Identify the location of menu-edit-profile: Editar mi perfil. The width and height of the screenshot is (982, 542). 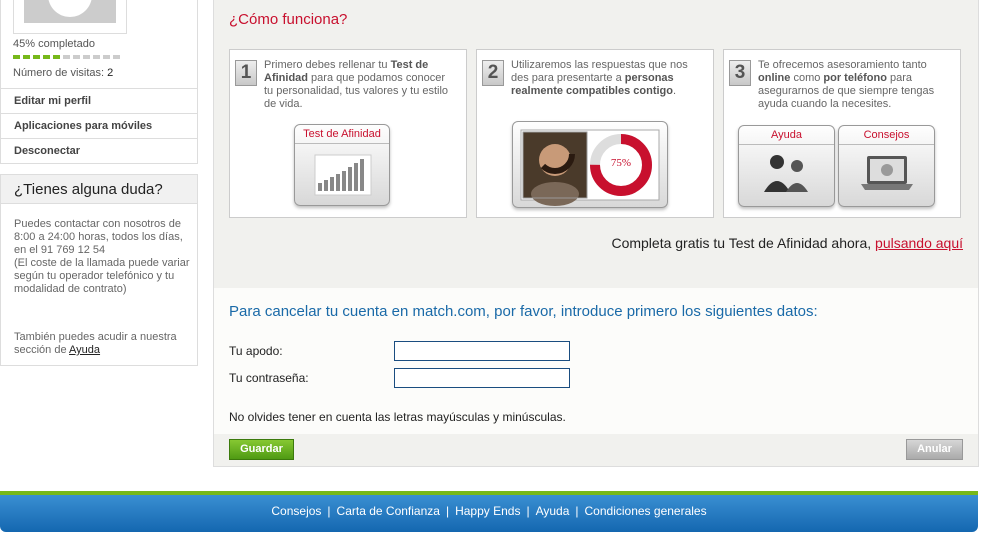
(99, 101).